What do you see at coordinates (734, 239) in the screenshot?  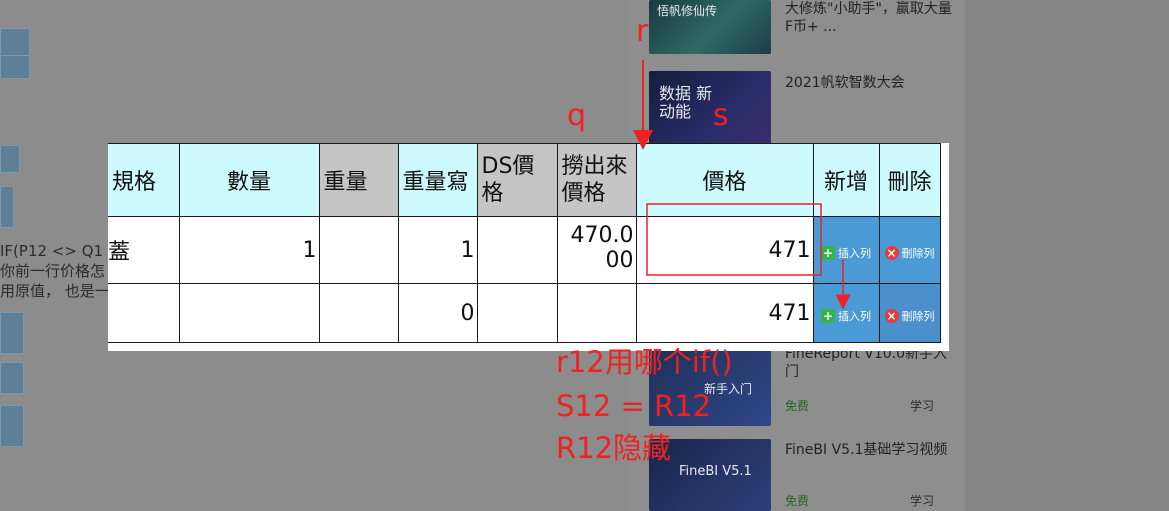 I see `annotation-highlight-box` at bounding box center [734, 239].